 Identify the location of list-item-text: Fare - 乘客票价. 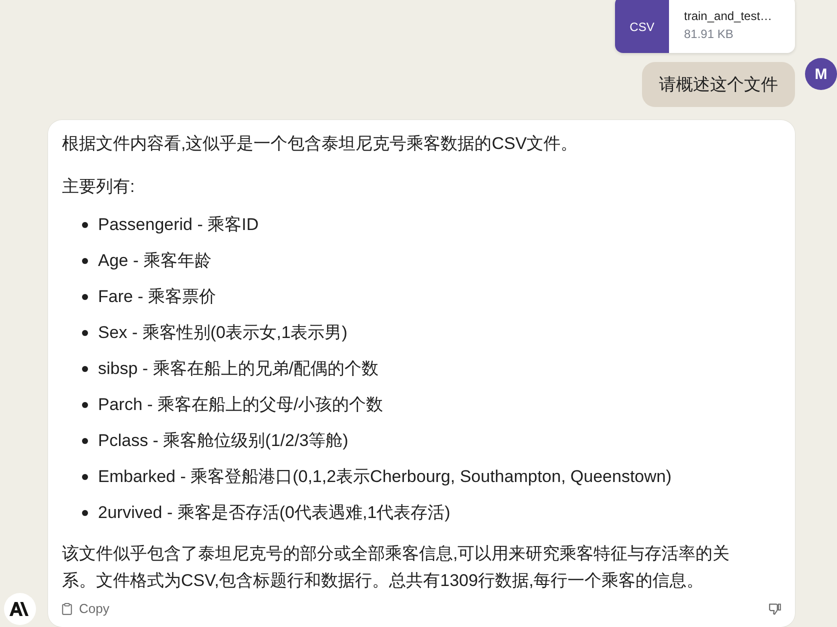
(157, 297).